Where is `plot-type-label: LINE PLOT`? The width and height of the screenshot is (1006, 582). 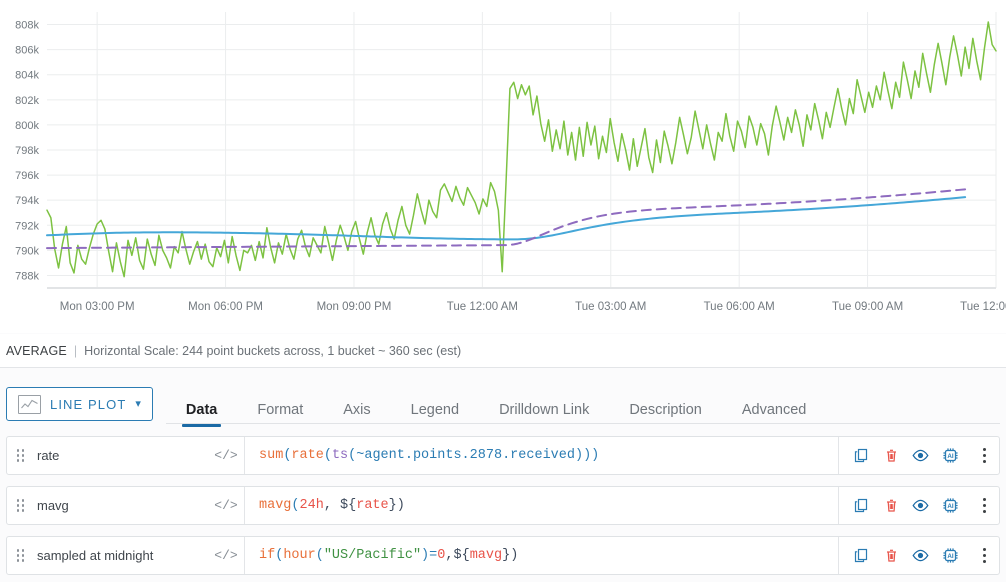 plot-type-label: LINE PLOT is located at coordinates (88, 404).